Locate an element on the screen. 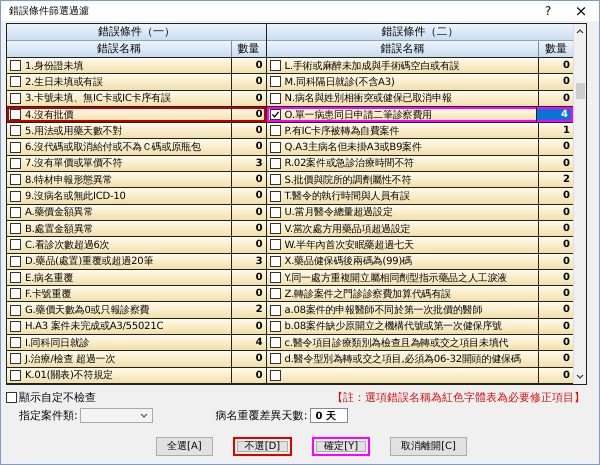 Image resolution: width=600 pixels, height=465 pixels. table-row: V.當次處方用藥品項超過設定 0 is located at coordinates (420, 229).